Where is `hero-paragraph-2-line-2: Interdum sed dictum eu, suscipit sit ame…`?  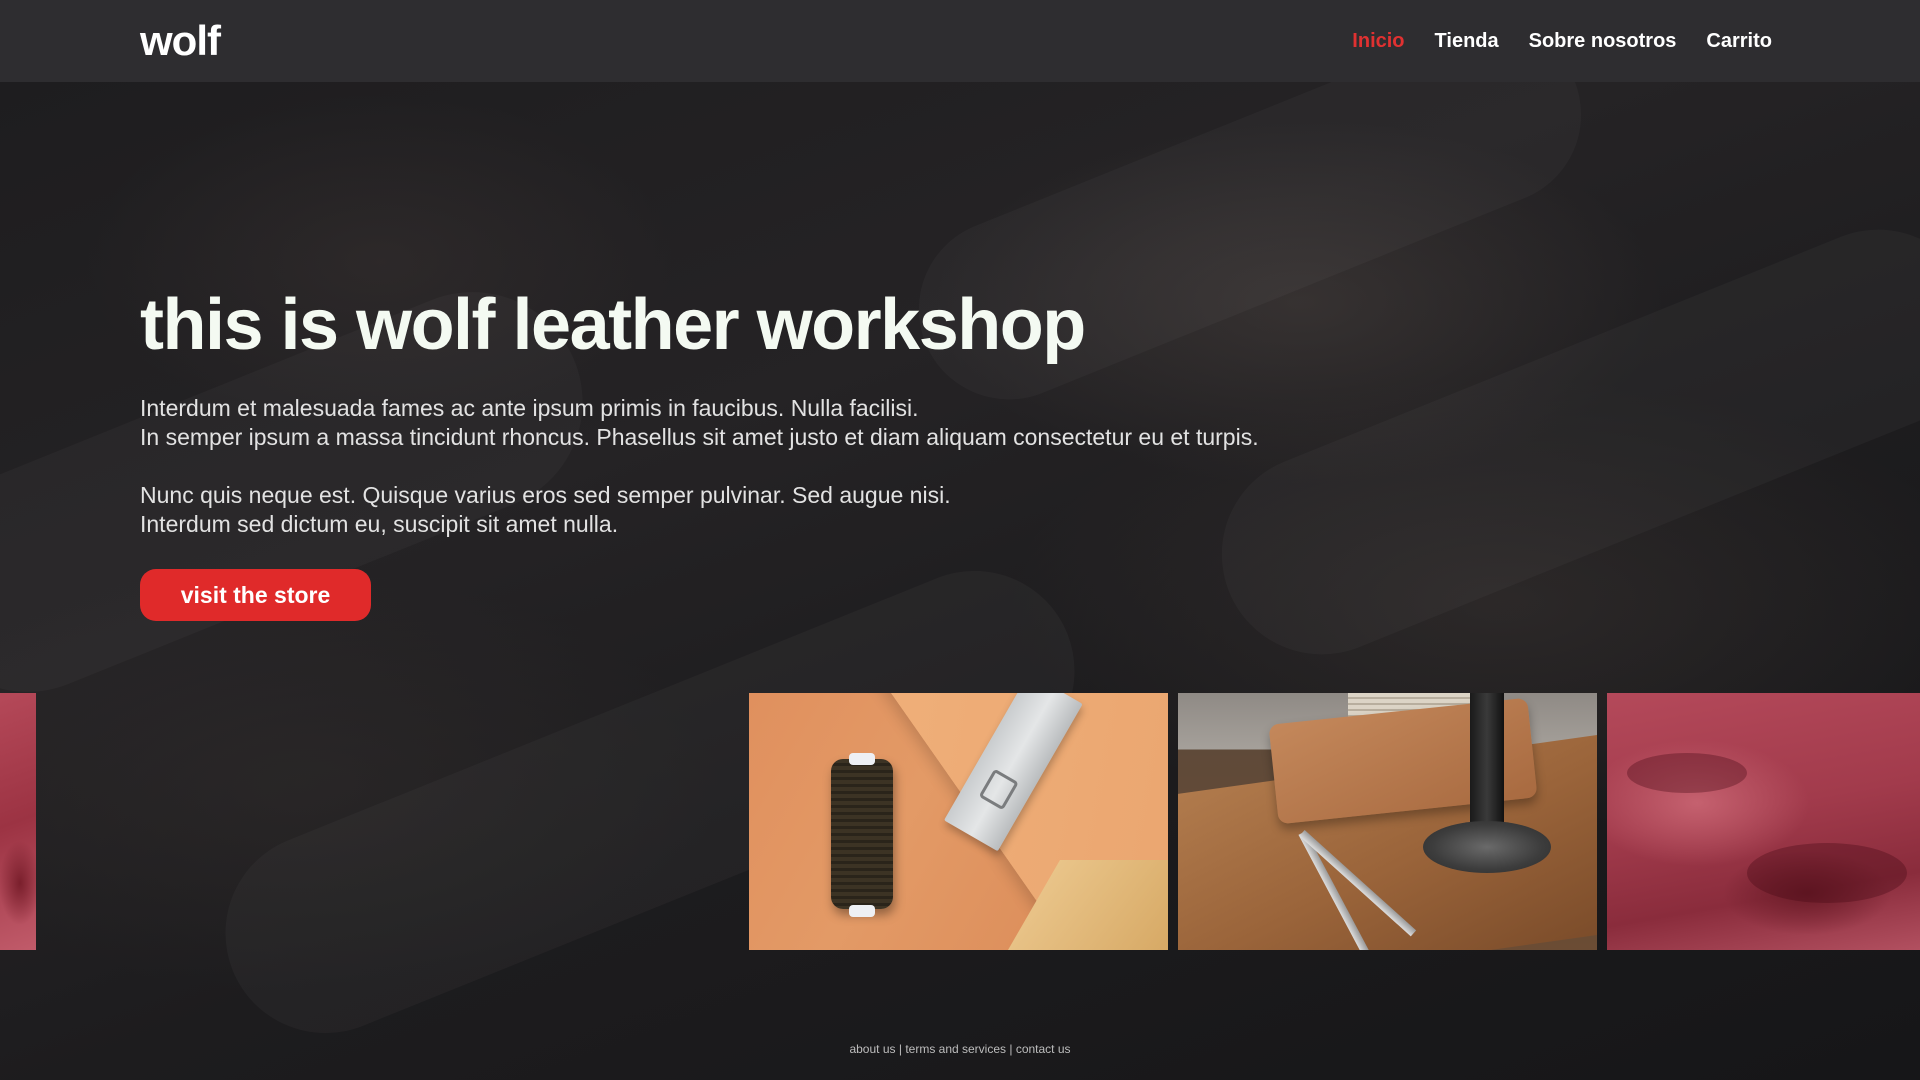 hero-paragraph-2-line-2: Interdum sed dictum eu, suscipit sit ame… is located at coordinates (379, 524).